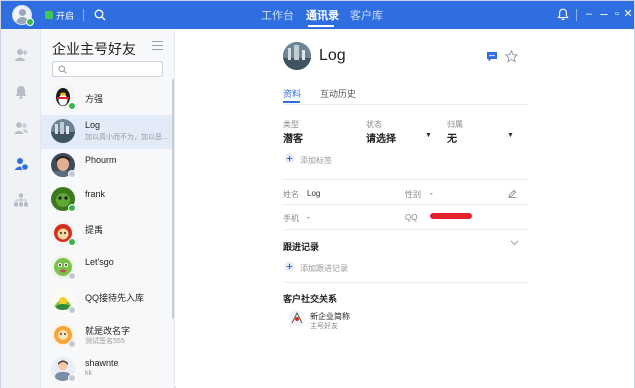 This screenshot has height=388, width=635. Describe the element at coordinates (289, 266) in the screenshot. I see `add-followup-icon` at that location.